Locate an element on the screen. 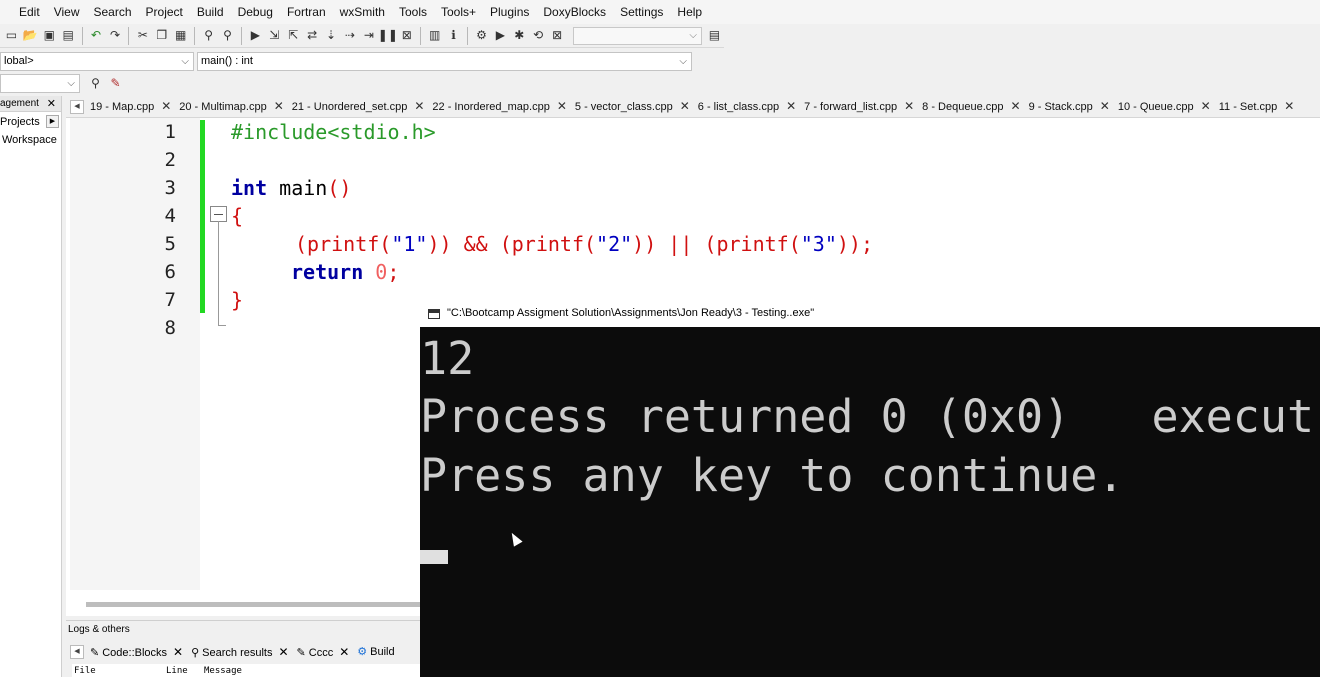 This screenshot has height=677, width=1320. pause-icon: ❚❚ is located at coordinates (388, 35).